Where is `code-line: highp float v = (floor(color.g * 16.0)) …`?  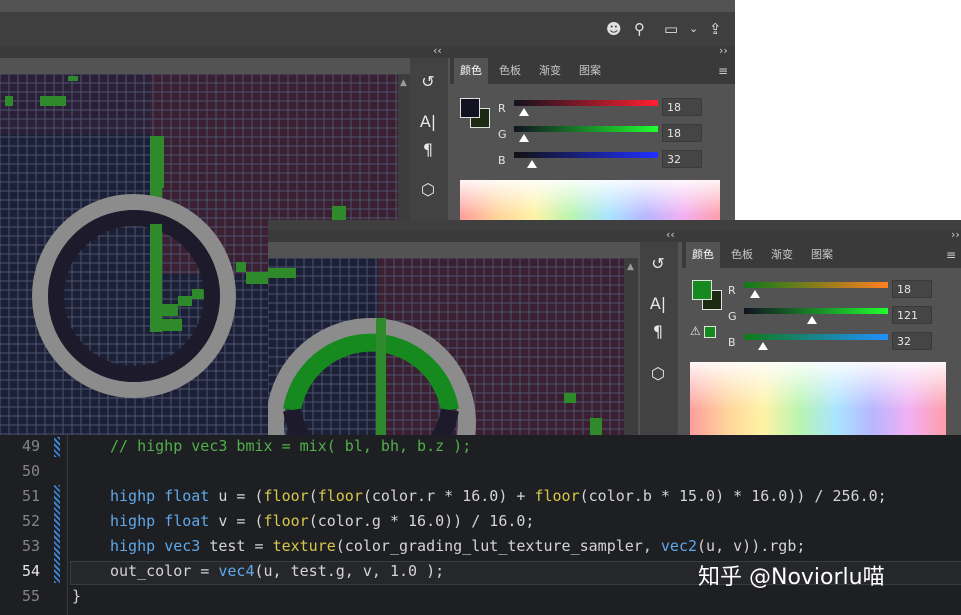 code-line: highp float v = (floor(color.g * 16.0)) … is located at coordinates (322, 521).